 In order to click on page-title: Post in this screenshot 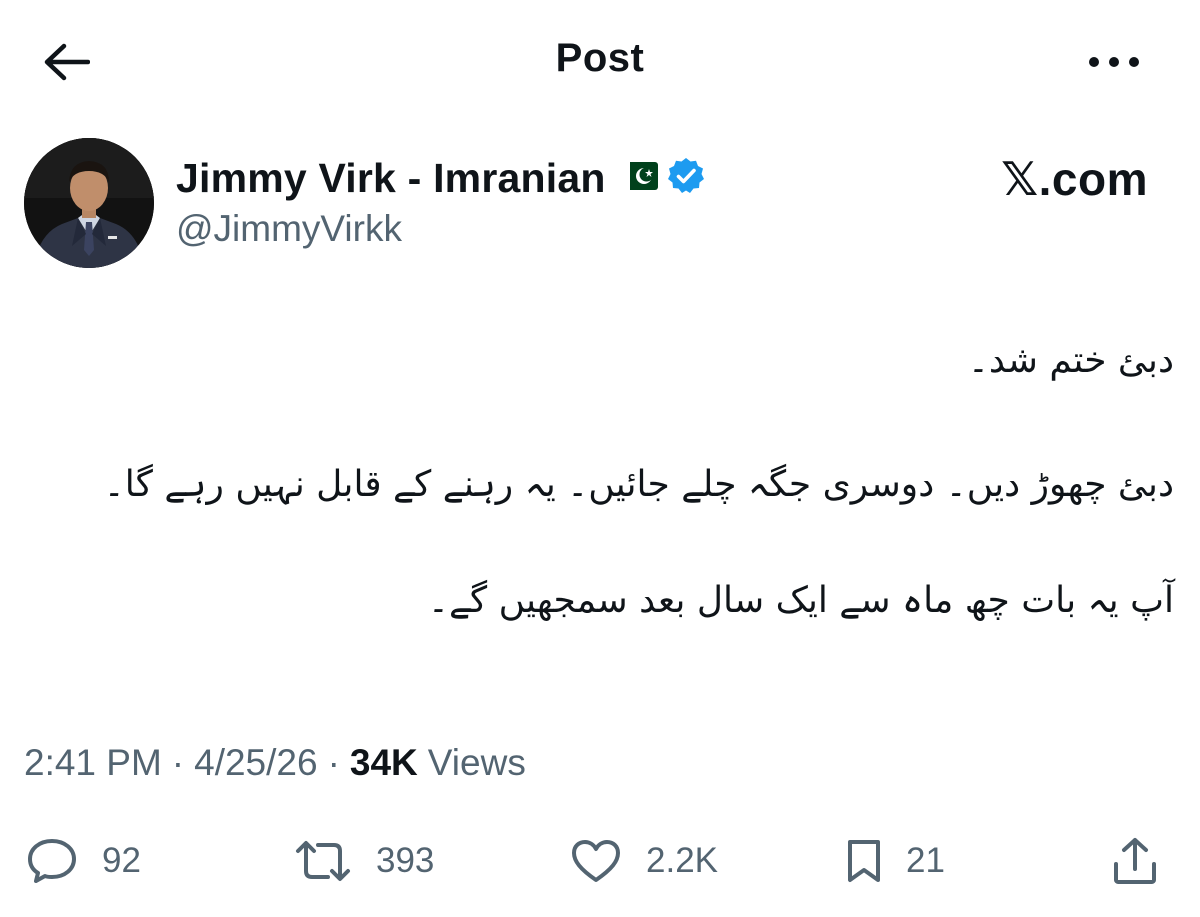, I will do `click(600, 58)`.